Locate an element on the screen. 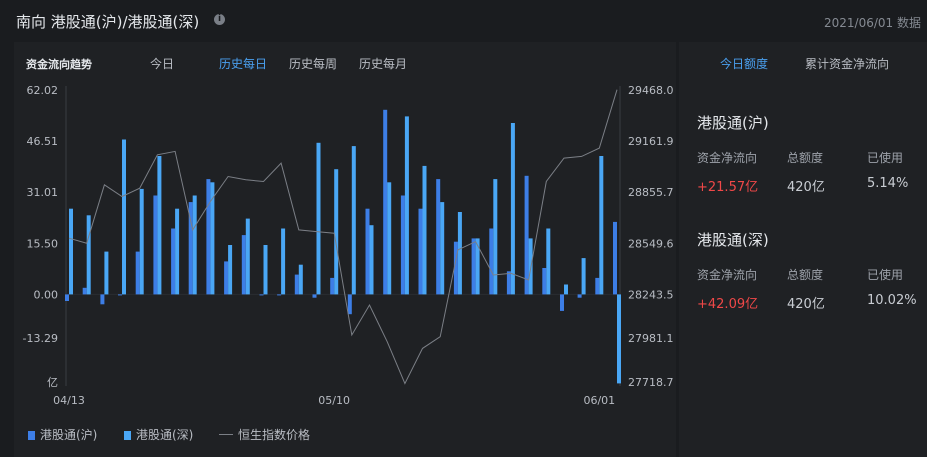 The height and width of the screenshot is (457, 927). section-sz-label-flow: 资金净流向 is located at coordinates (727, 275).